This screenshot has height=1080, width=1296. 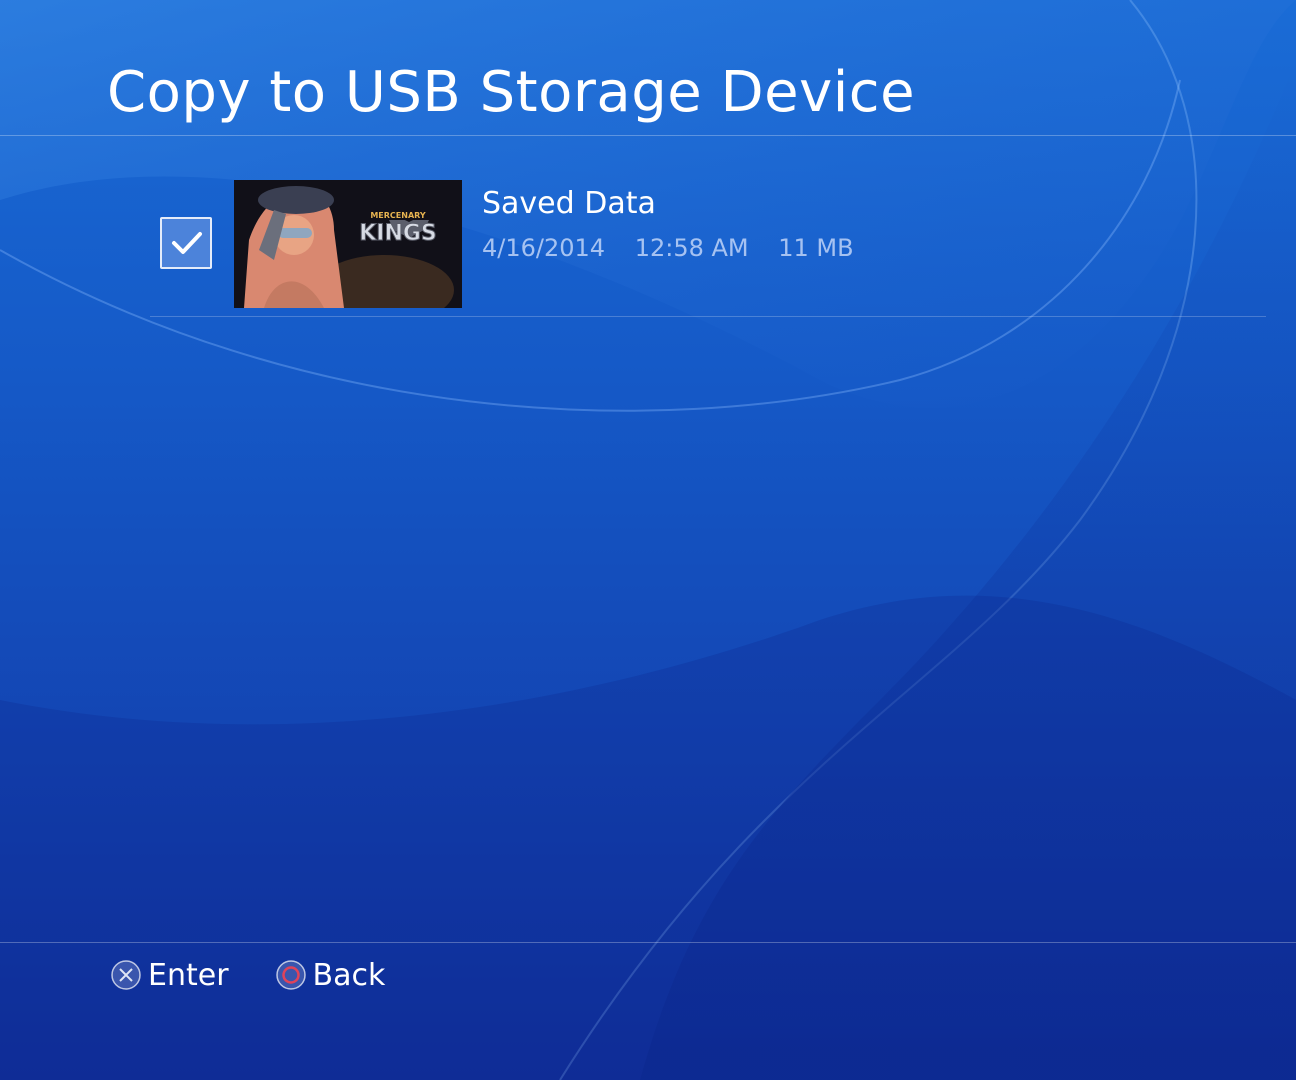 I want to click on cross-button-icon, so click(x=126, y=975).